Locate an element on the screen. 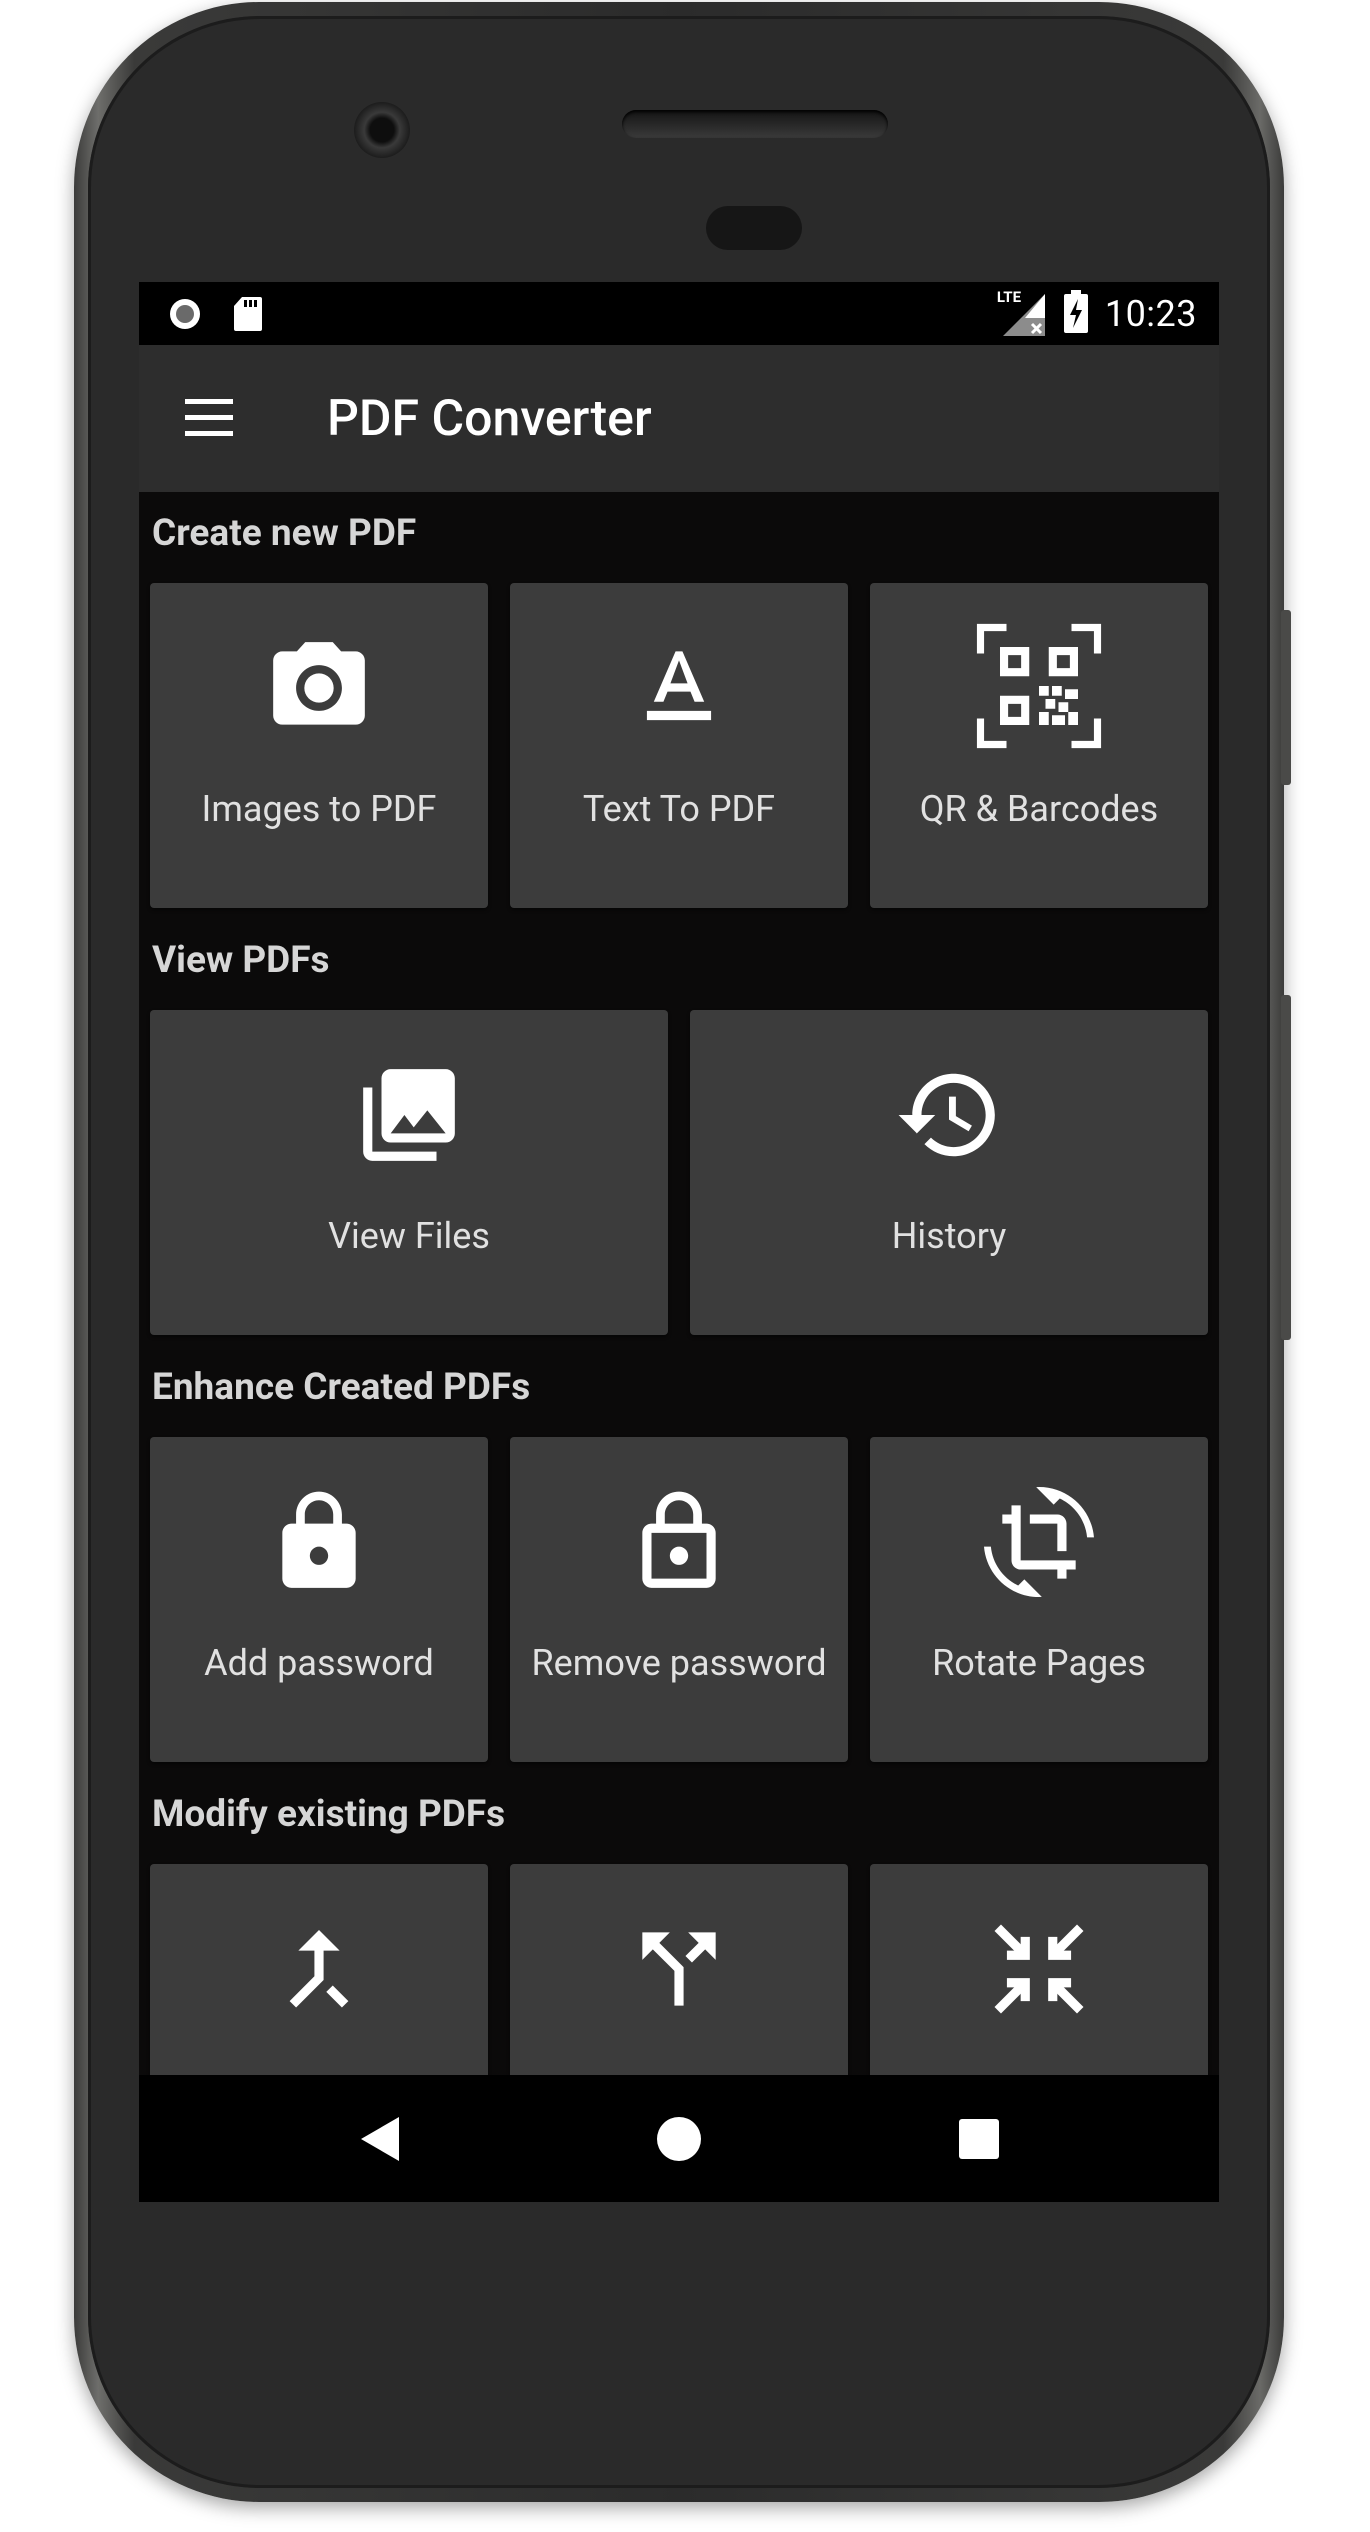 The image size is (1370, 2532). remove-password-button: Remove password is located at coordinates (679, 1599).